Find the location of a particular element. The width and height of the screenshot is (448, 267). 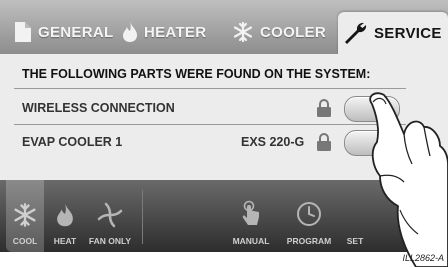

mode-cool-label: COOL is located at coordinates (25, 241).